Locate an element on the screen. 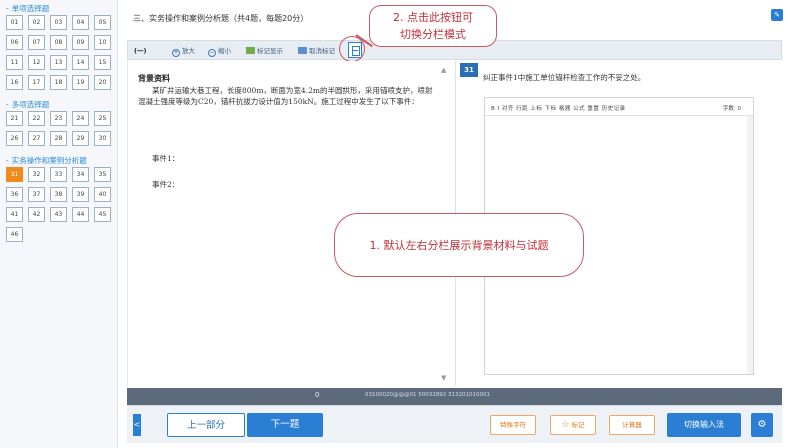  question-button: 19 is located at coordinates (80, 82).